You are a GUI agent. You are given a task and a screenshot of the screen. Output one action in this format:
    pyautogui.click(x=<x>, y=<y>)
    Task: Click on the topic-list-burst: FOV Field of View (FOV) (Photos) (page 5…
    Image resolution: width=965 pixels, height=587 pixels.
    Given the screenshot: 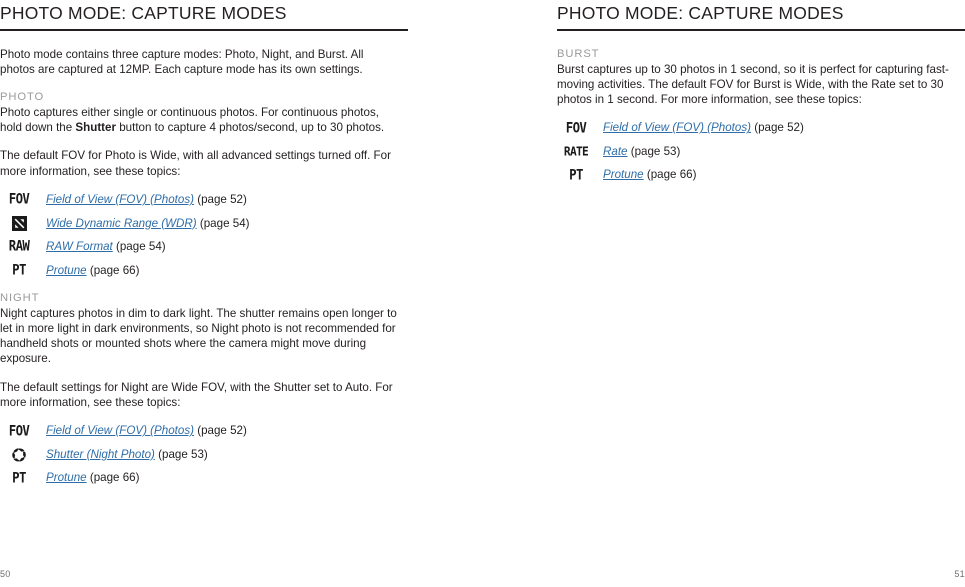 What is the action you would take?
    pyautogui.click(x=757, y=151)
    